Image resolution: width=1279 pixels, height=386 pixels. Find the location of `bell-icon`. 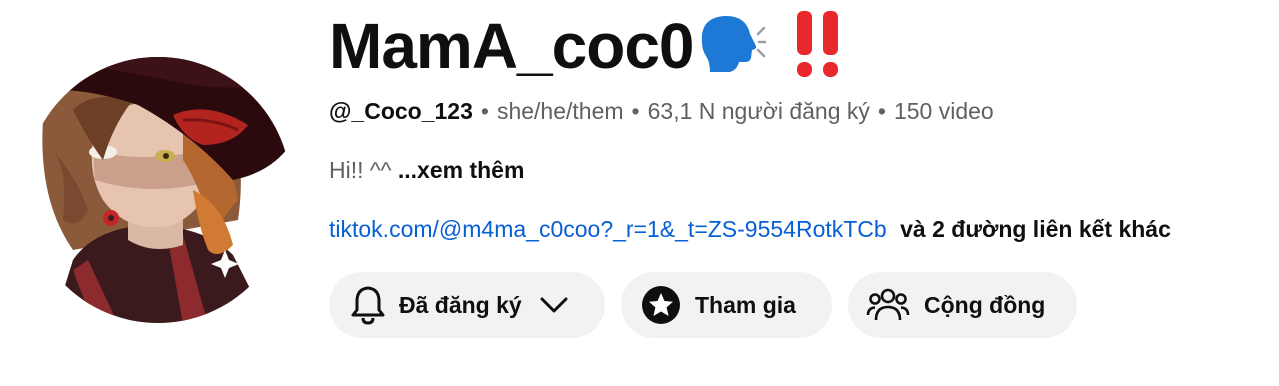

bell-icon is located at coordinates (368, 305).